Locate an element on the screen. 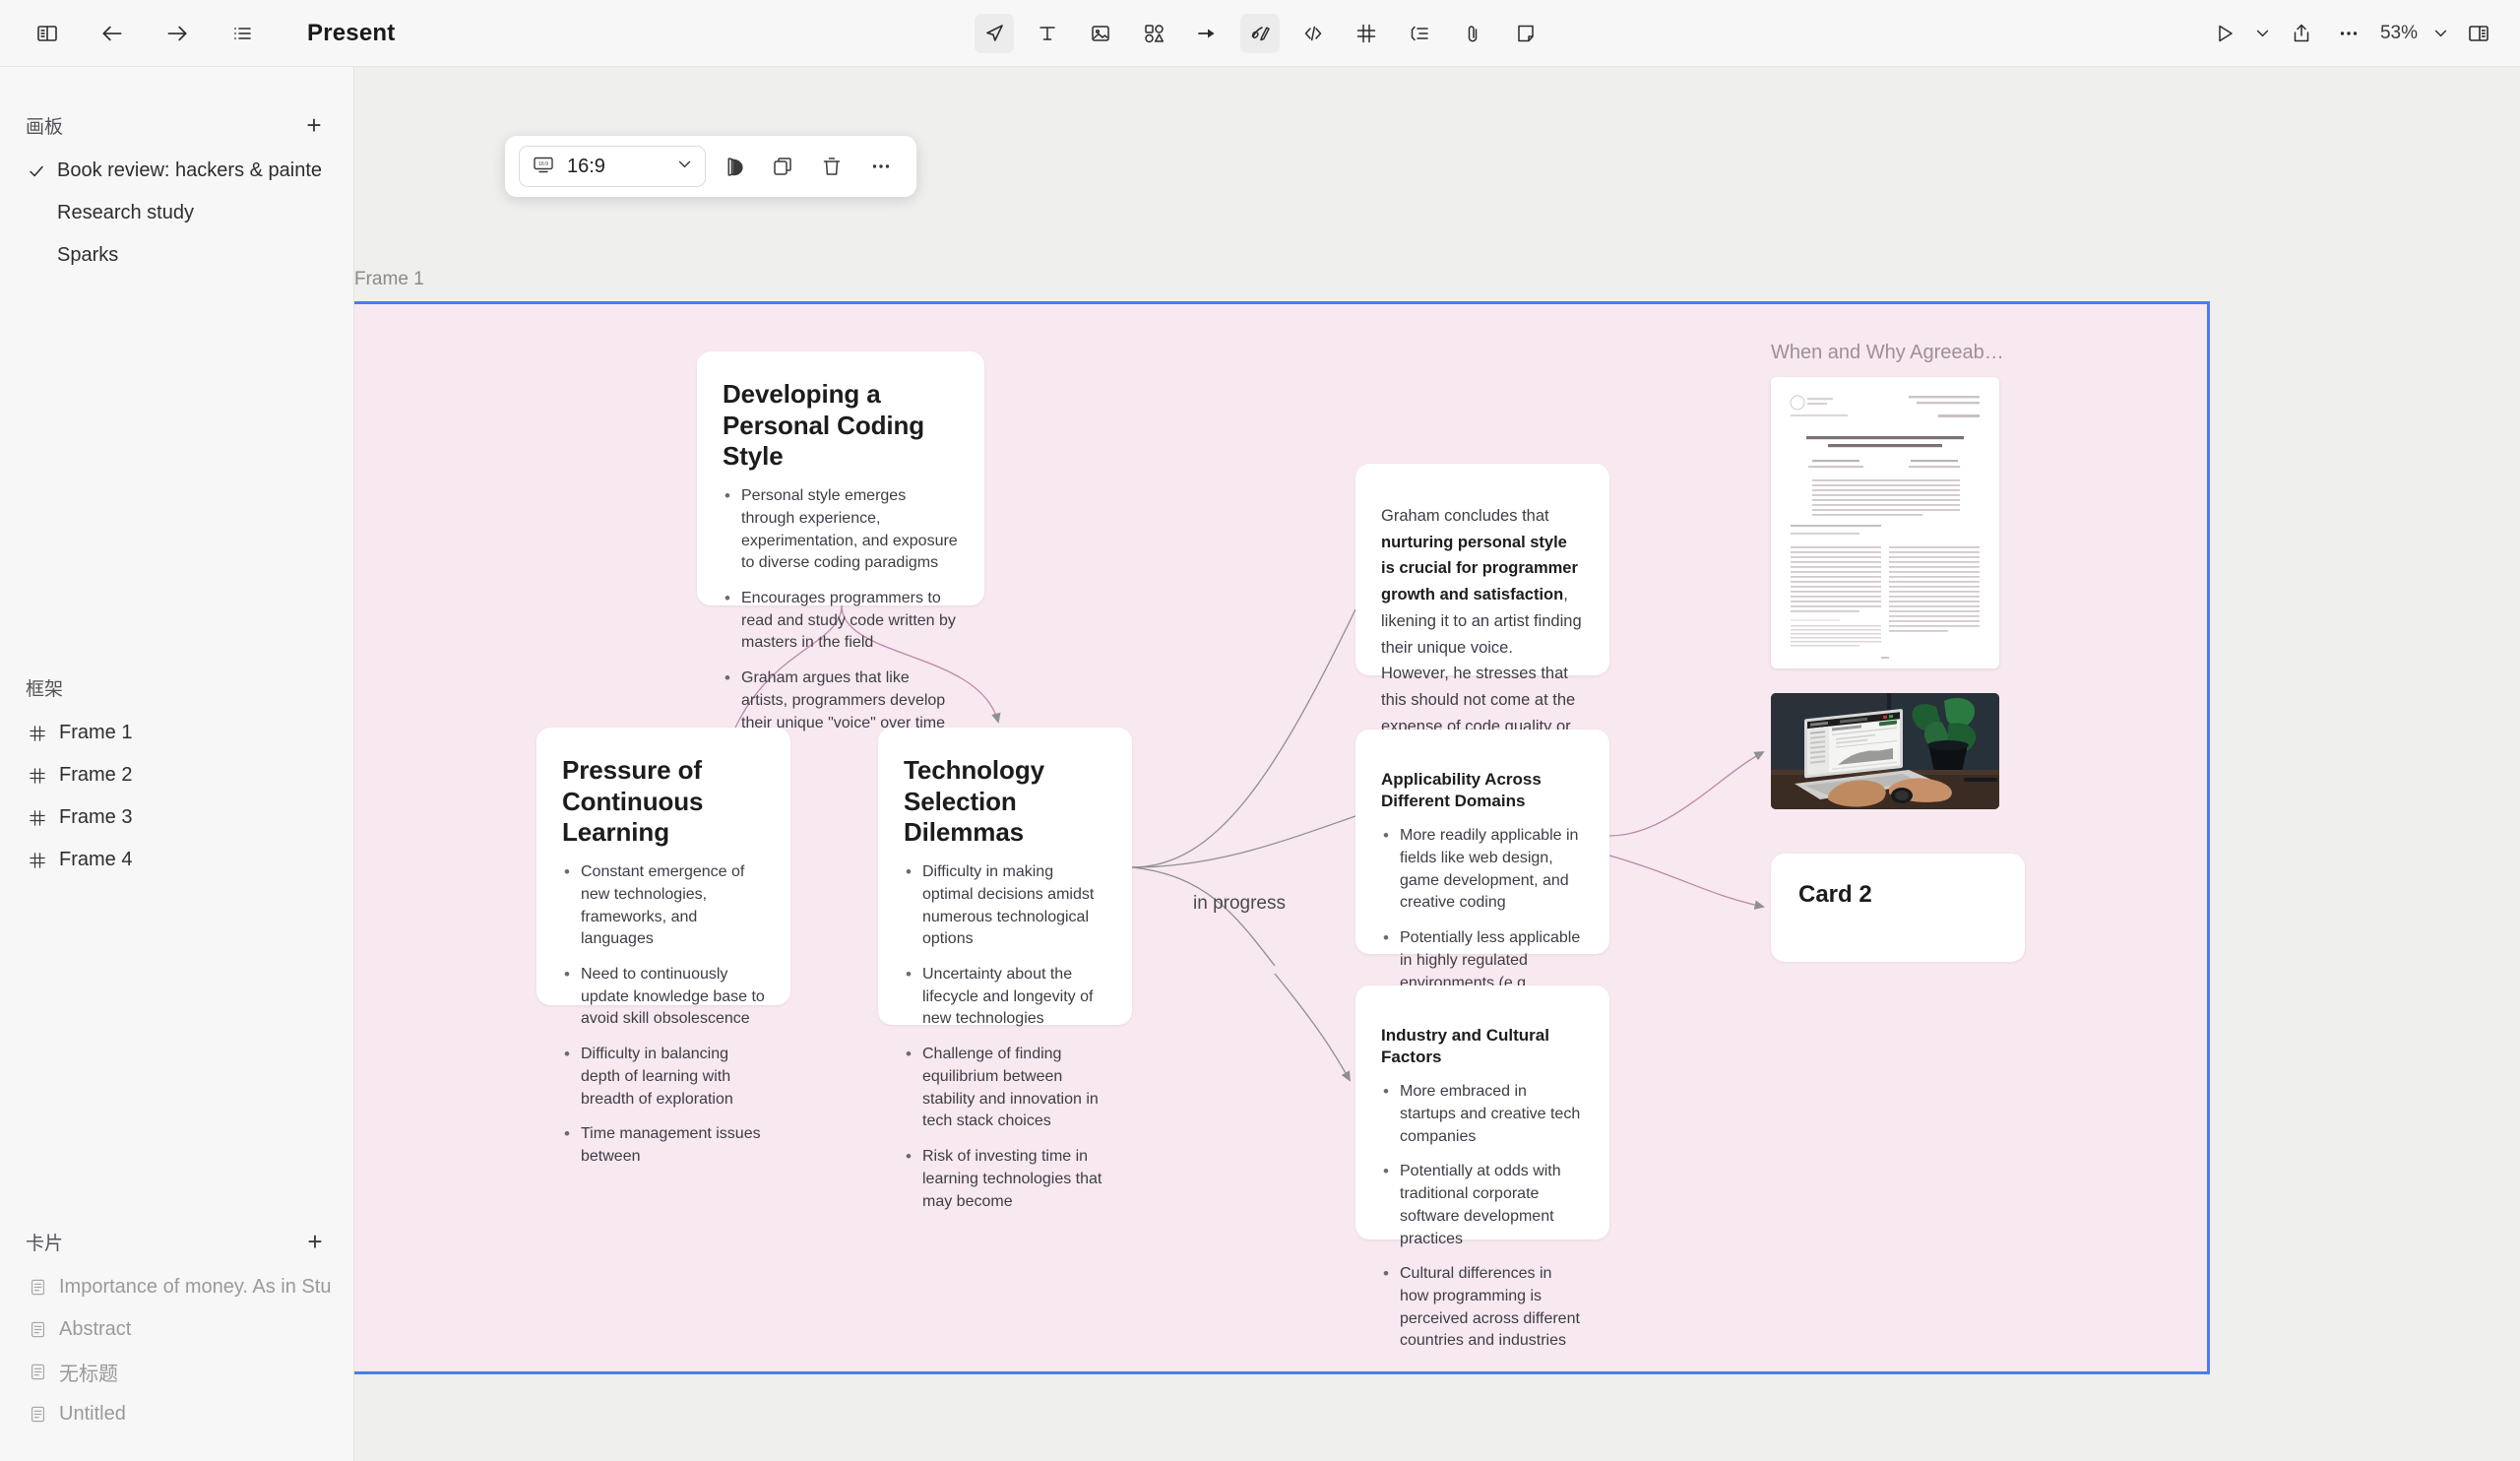  frame-caption: Frame 1 is located at coordinates (389, 279).